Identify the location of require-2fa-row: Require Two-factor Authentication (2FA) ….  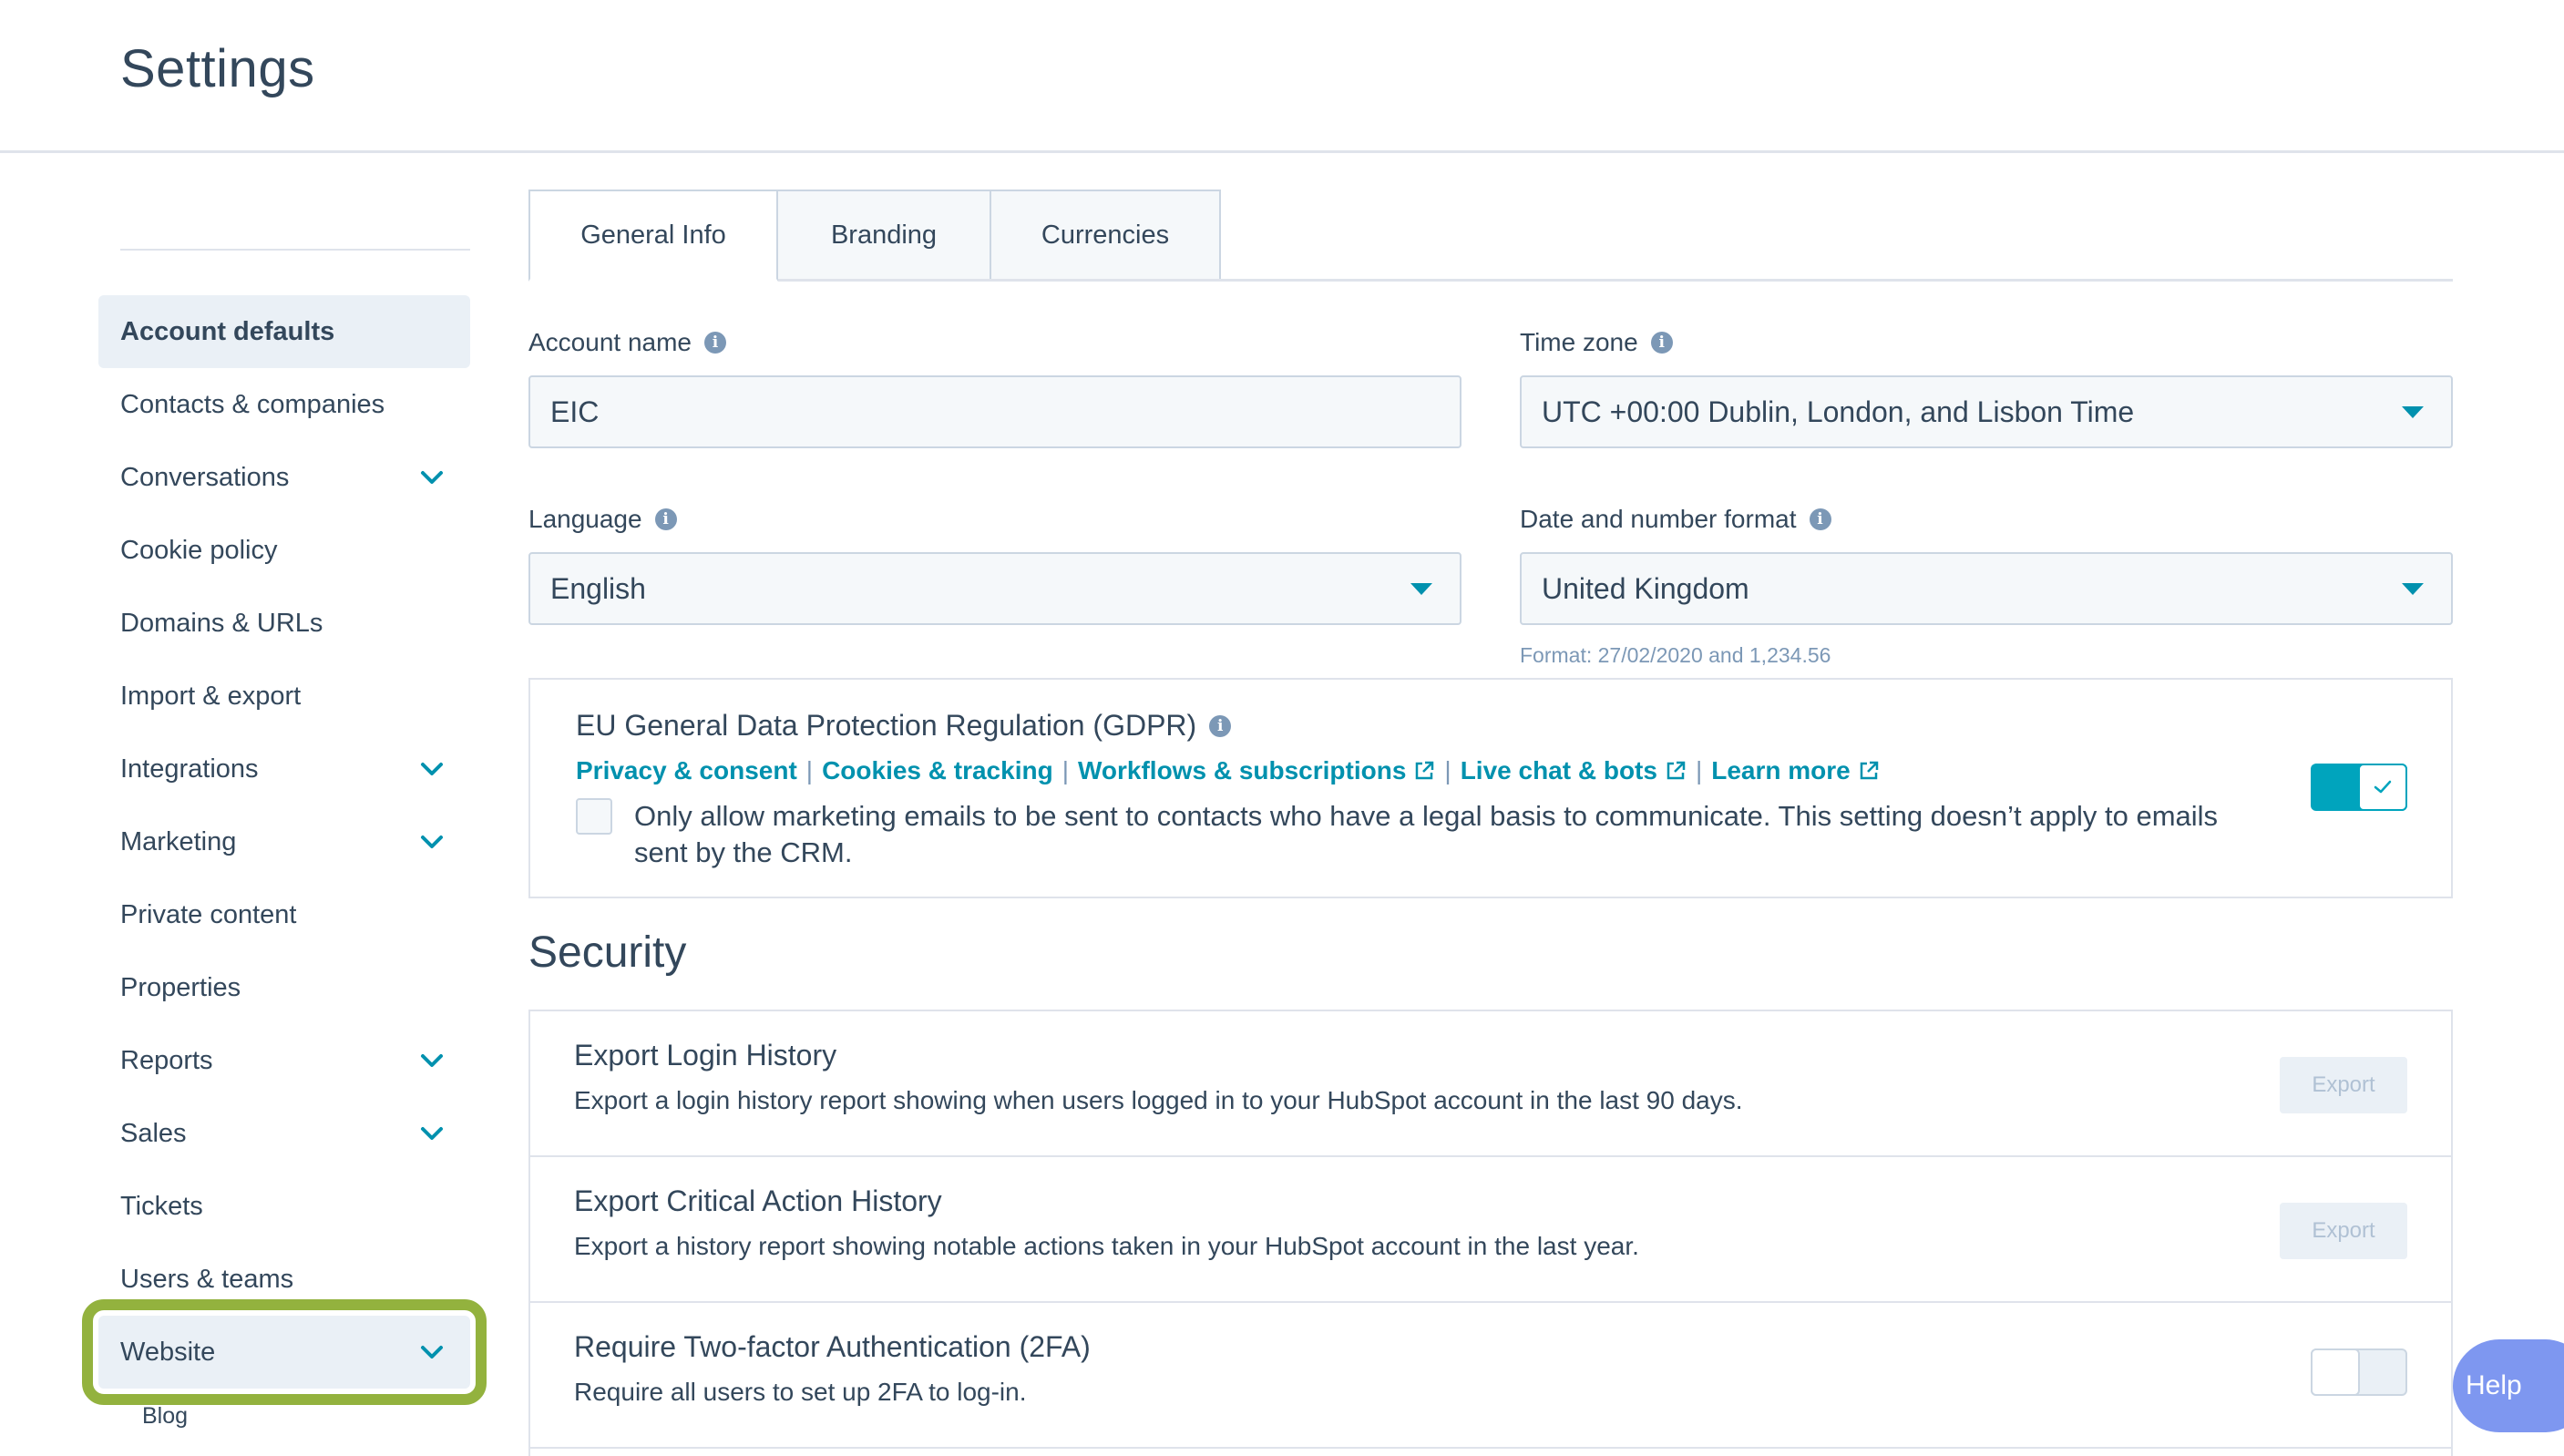
(1491, 1376).